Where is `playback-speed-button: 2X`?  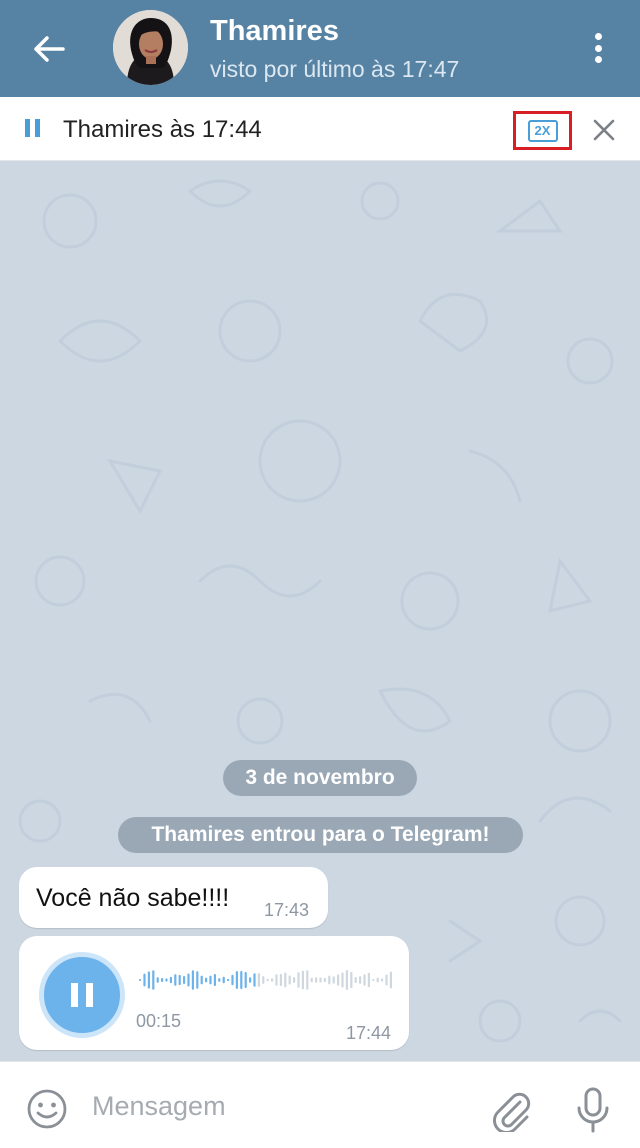 playback-speed-button: 2X is located at coordinates (542, 130).